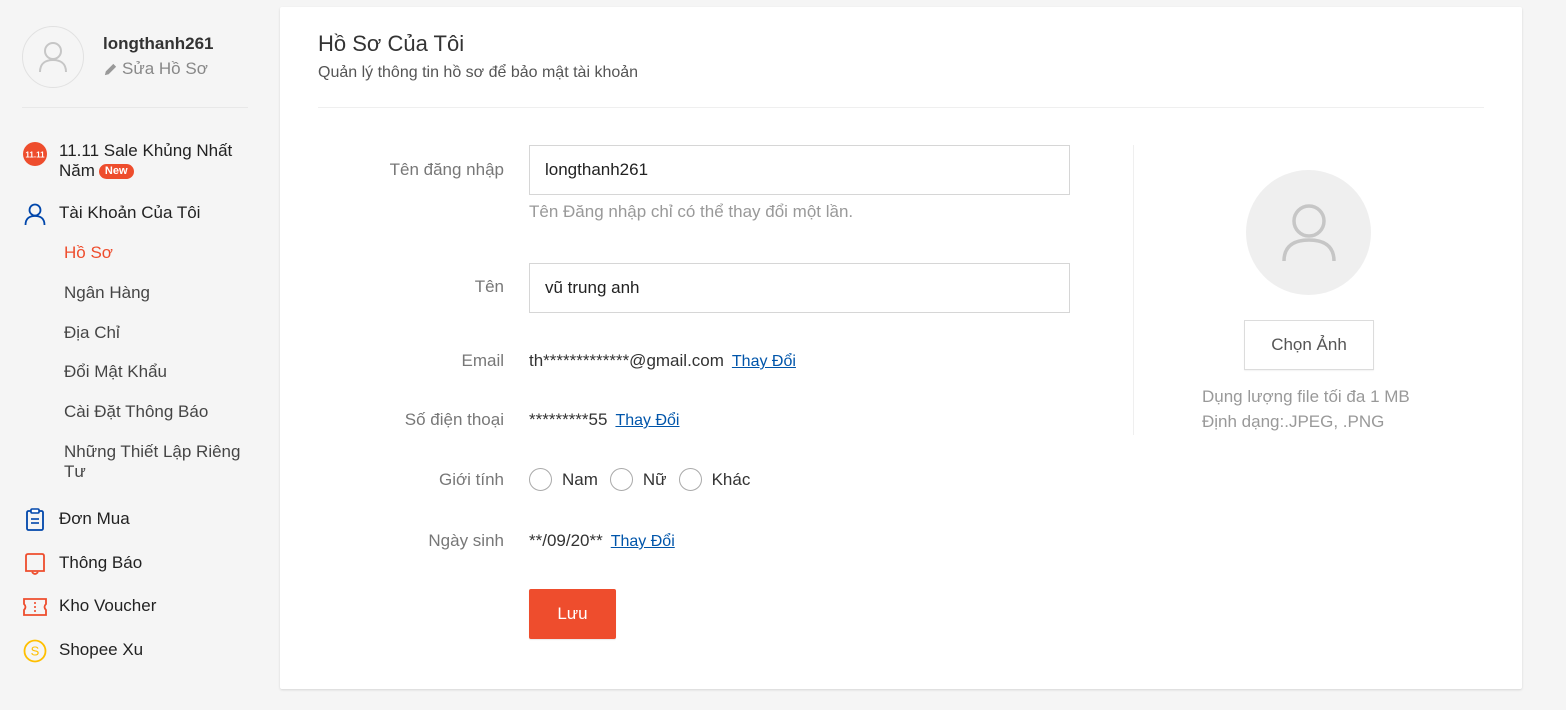  What do you see at coordinates (35, 607) in the screenshot?
I see `voucher-icon` at bounding box center [35, 607].